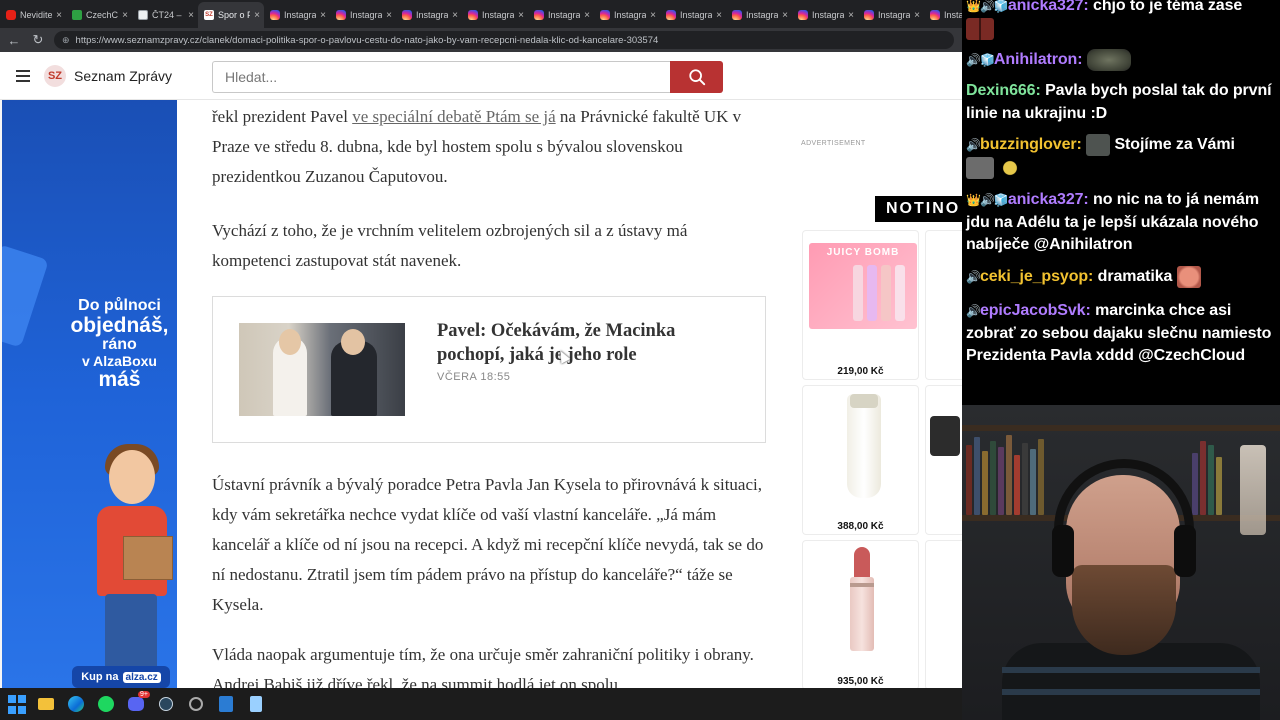 Image resolution: width=1280 pixels, height=720 pixels. What do you see at coordinates (1030, 145) in the screenshot?
I see `chat-username: buzzinglover:` at bounding box center [1030, 145].